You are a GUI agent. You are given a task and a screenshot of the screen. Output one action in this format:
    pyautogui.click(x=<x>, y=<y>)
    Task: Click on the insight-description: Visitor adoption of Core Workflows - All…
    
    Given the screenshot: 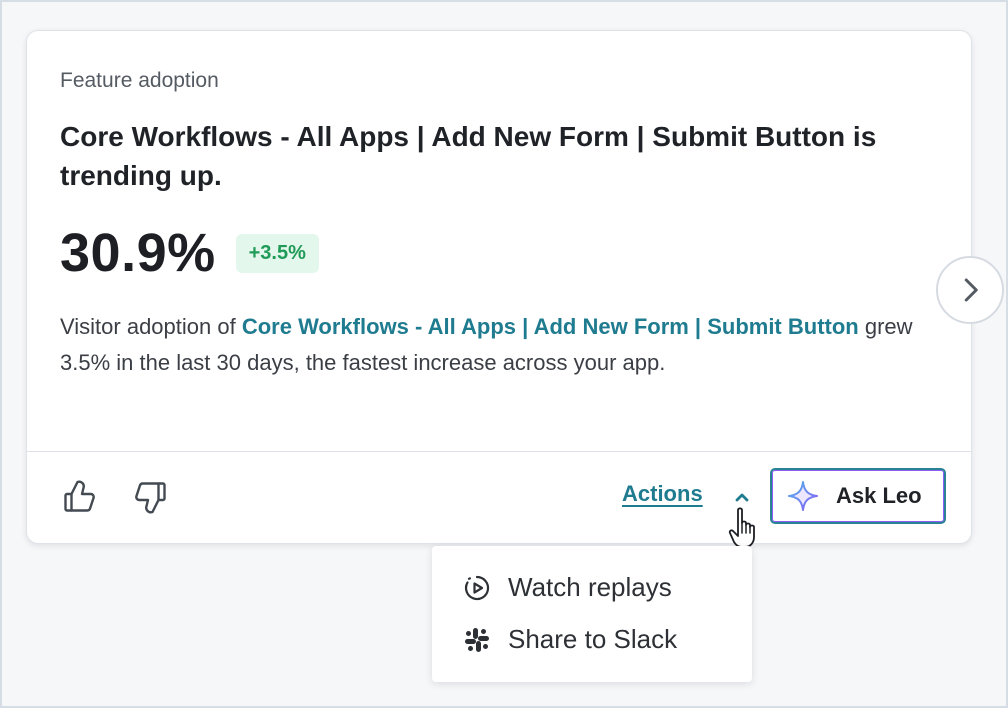 What is the action you would take?
    pyautogui.click(x=500, y=345)
    